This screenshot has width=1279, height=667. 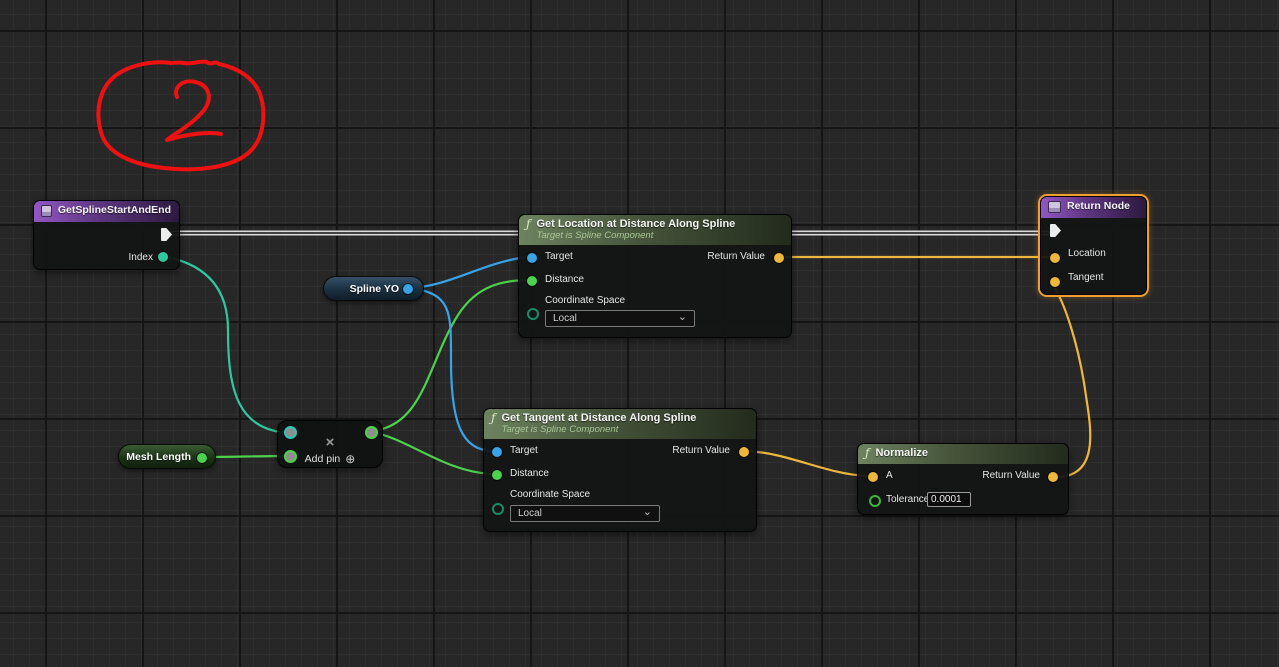 I want to click on node-header: GetSplineStartAndEnd, so click(x=106, y=211).